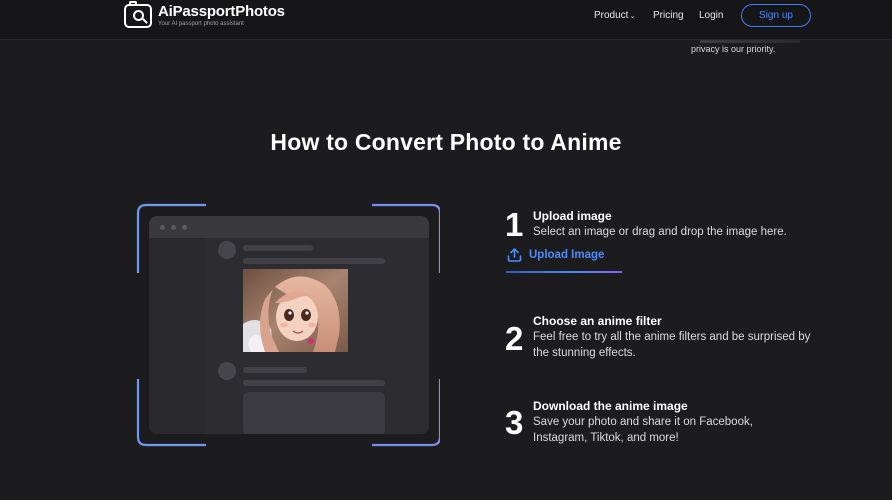  I want to click on camera-search-icon, so click(138, 14).